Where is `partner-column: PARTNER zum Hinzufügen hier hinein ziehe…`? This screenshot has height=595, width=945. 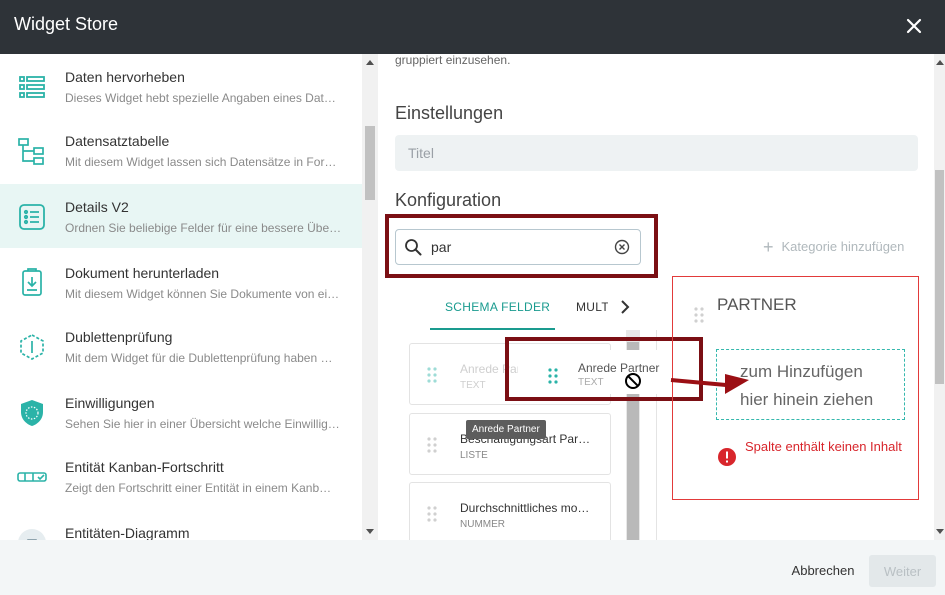 partner-column: PARTNER zum Hinzufügen hier hinein ziehe… is located at coordinates (795, 388).